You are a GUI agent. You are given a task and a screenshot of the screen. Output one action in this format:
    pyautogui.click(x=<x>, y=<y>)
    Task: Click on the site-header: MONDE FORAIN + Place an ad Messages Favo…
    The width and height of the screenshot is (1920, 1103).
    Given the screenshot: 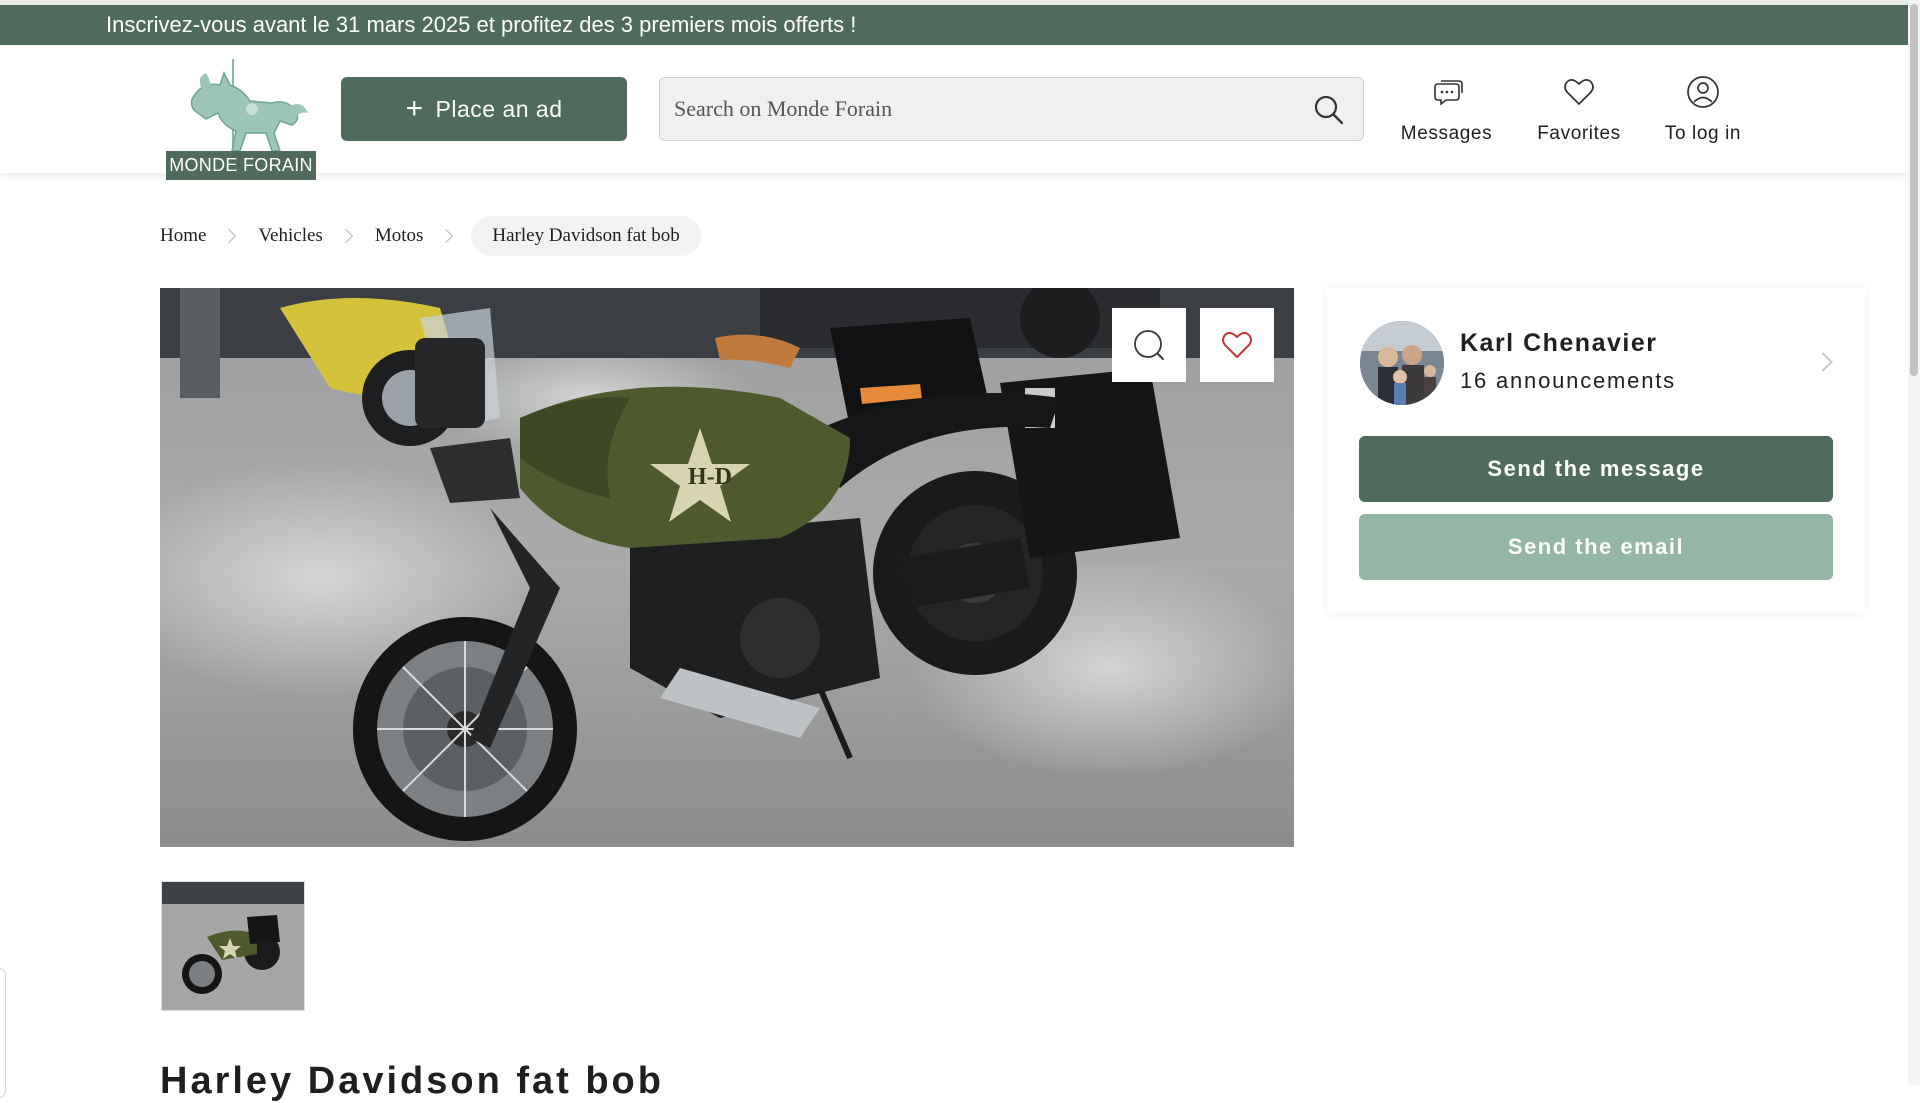 What is the action you would take?
    pyautogui.click(x=954, y=112)
    